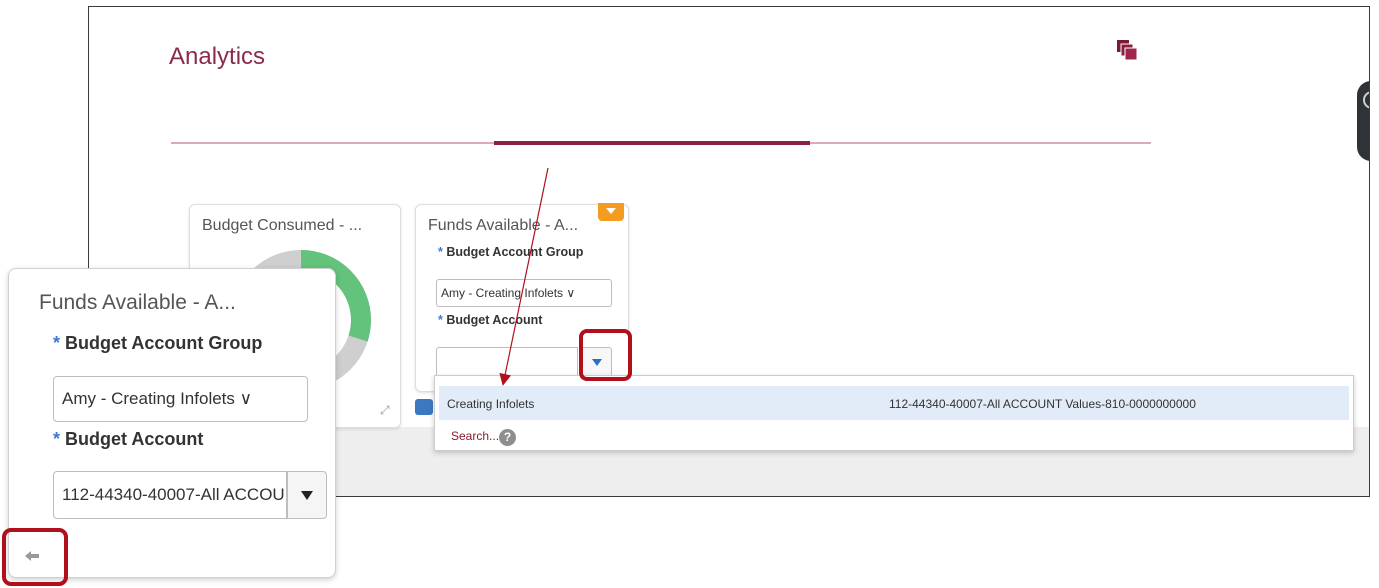  I want to click on stacked-cards-icon, so click(1127, 51).